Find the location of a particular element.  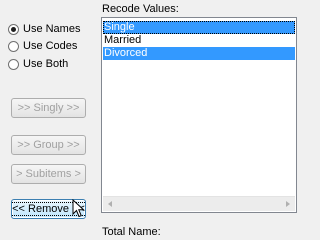

scroll-right-icon is located at coordinates (288, 204).